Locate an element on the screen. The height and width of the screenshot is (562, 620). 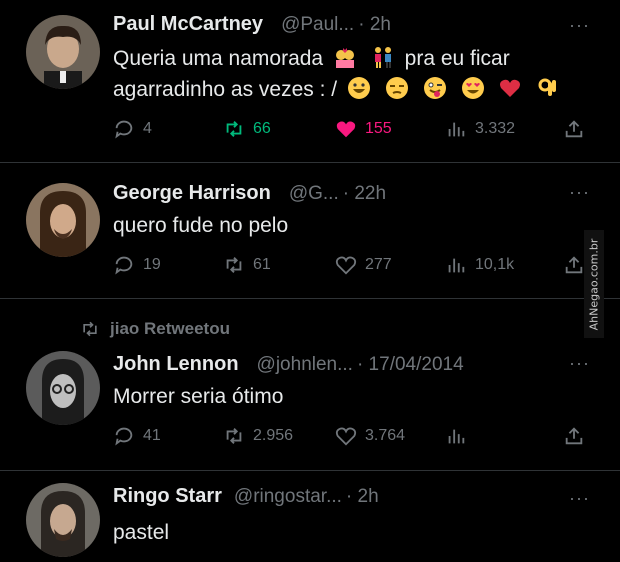
tweet-header: John Lennon @johnlen... · 17/04/2014 is located at coordinates (288, 364).